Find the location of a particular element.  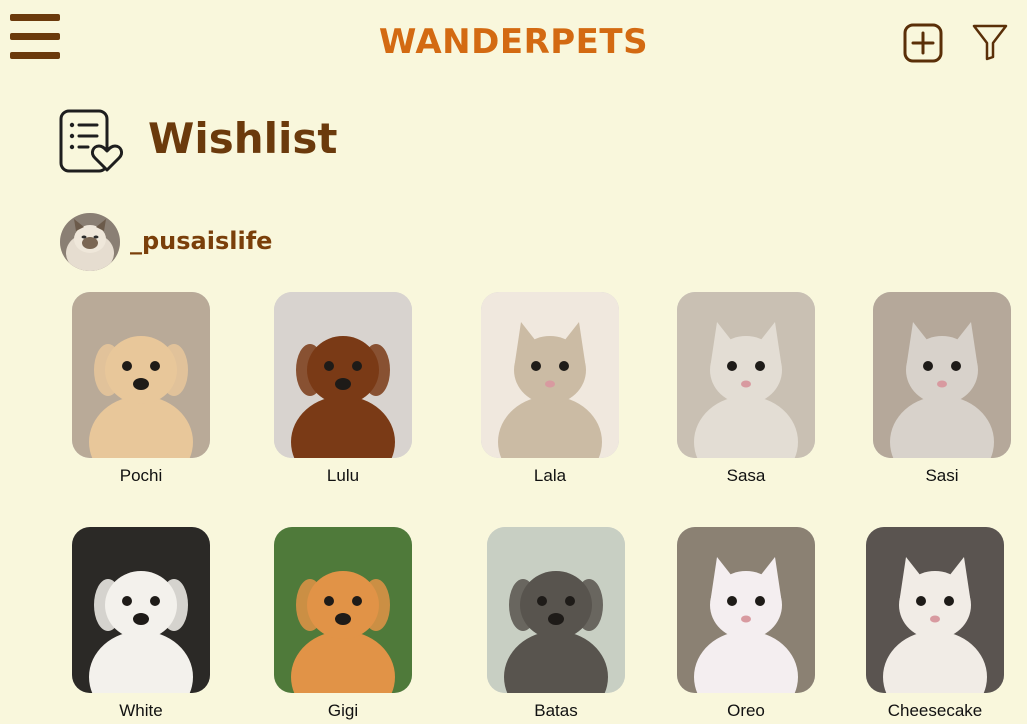

avatar is located at coordinates (90, 242).